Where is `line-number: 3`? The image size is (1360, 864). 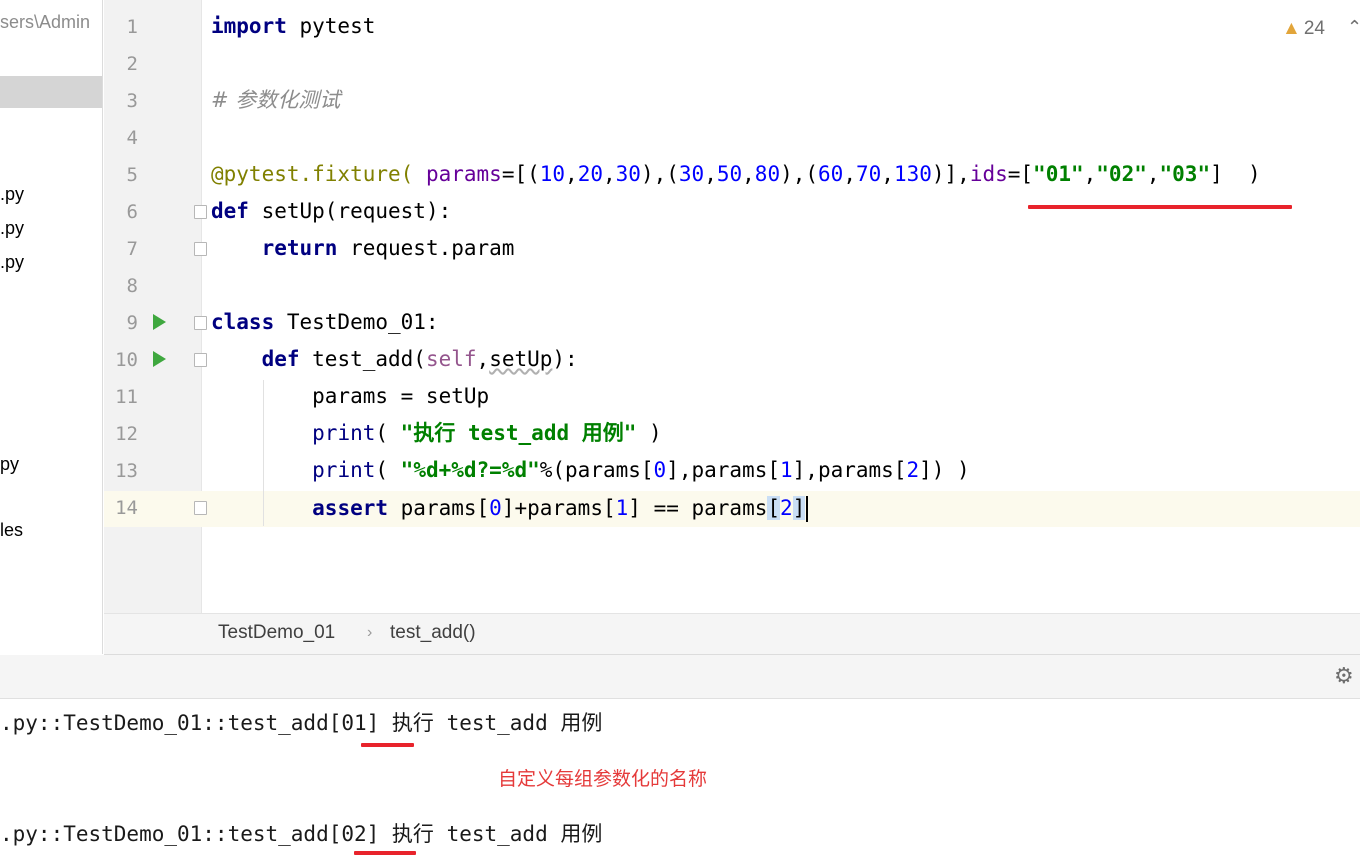 line-number: 3 is located at coordinates (132, 101).